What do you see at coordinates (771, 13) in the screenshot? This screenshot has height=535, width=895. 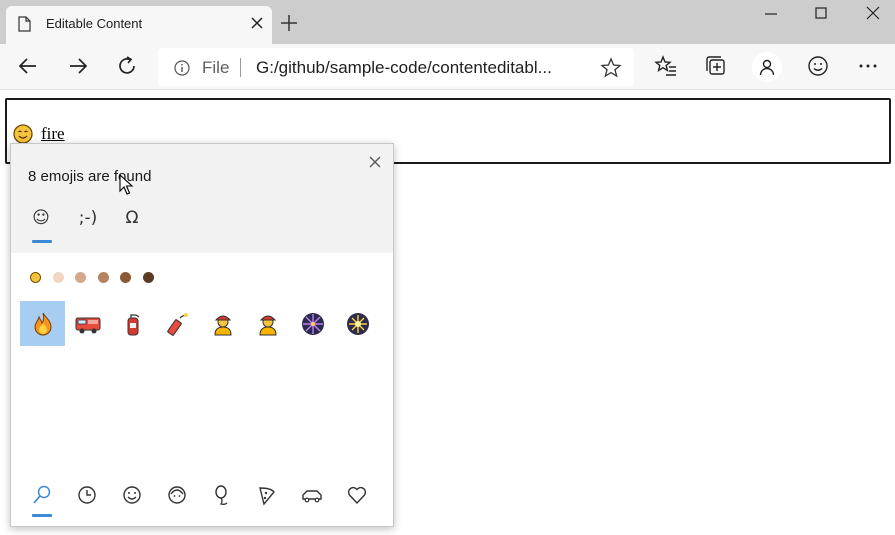 I see `minimize-icon` at bounding box center [771, 13].